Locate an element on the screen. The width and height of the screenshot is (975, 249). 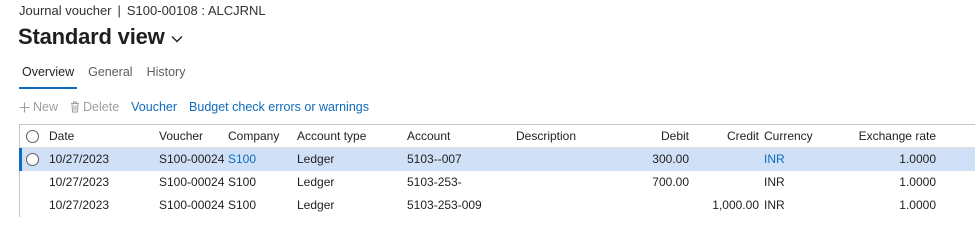
column-header-description: Description is located at coordinates (546, 136).